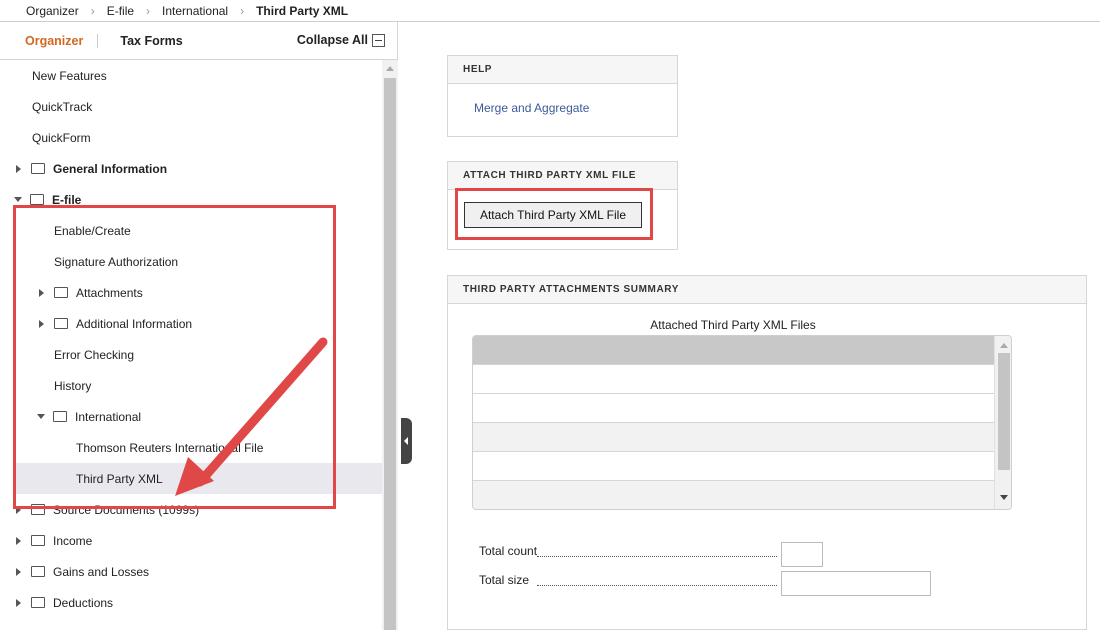 This screenshot has height=630, width=1100. What do you see at coordinates (733, 350) in the screenshot?
I see `grid-header-row` at bounding box center [733, 350].